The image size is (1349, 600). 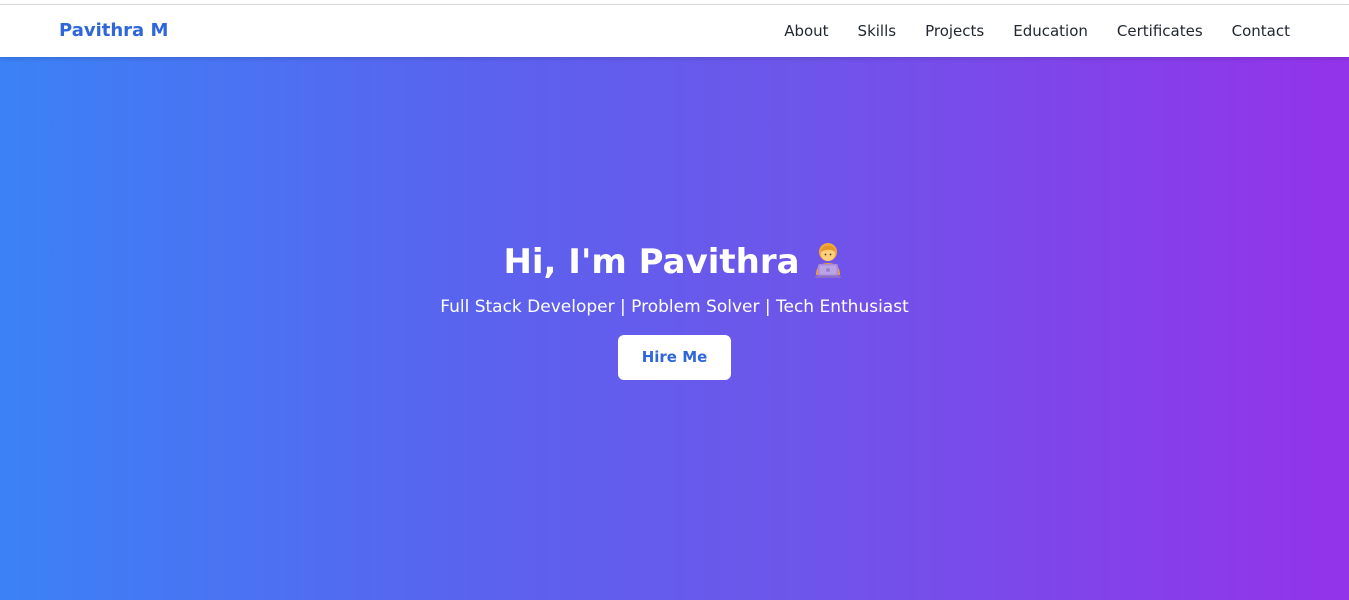 I want to click on woman-technologist-icon, so click(x=828, y=260).